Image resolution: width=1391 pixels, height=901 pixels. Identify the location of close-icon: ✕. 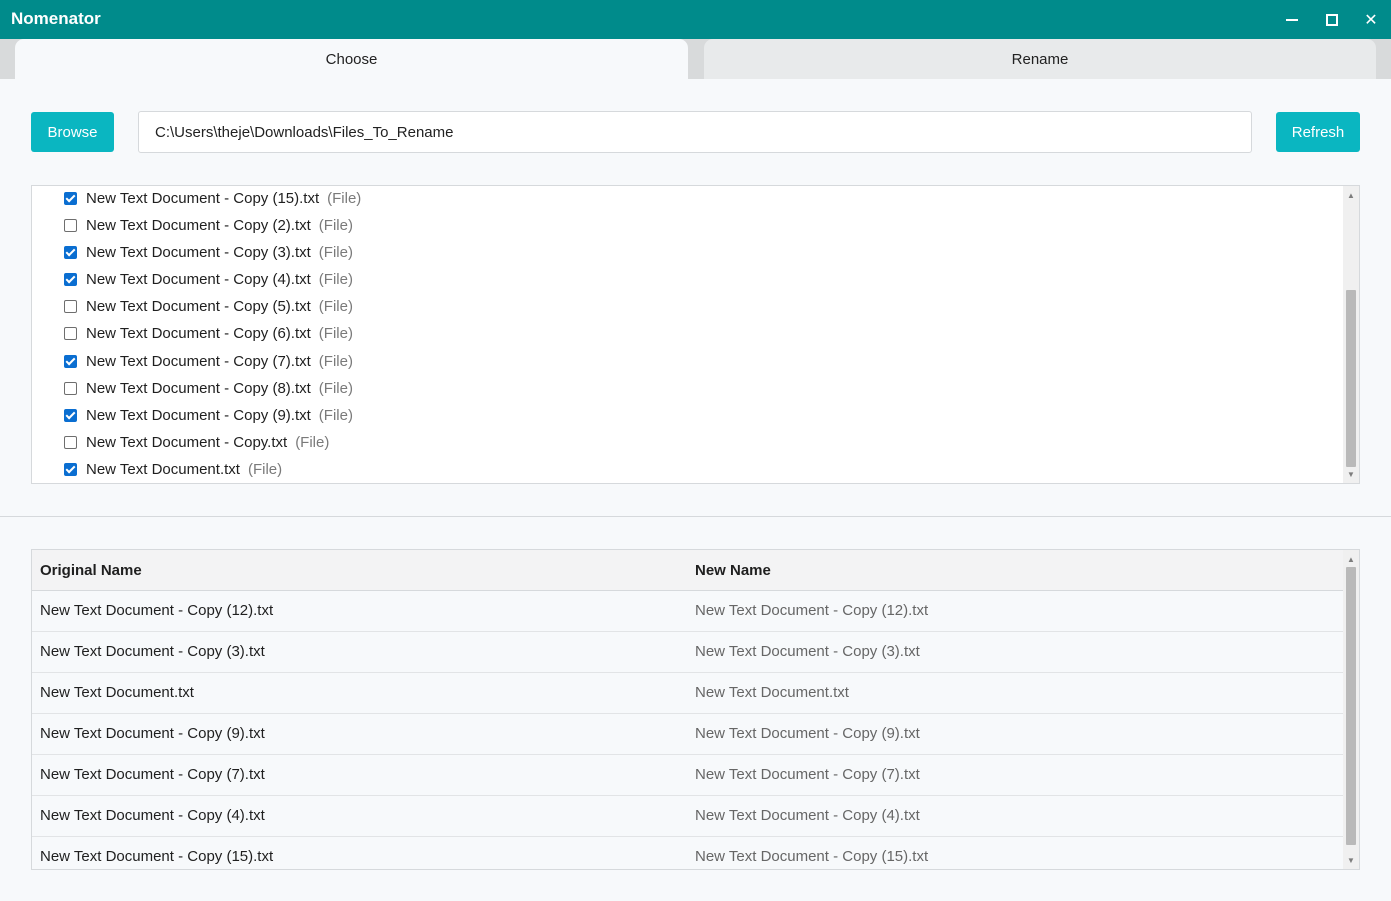
(1371, 20).